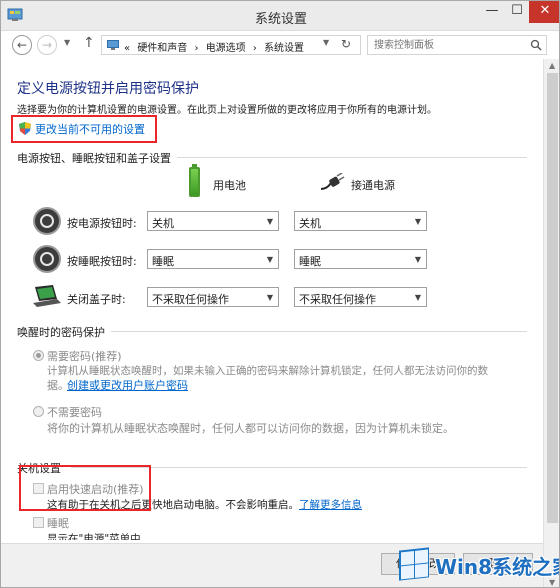 The image size is (560, 588). What do you see at coordinates (346, 44) in the screenshot?
I see `refresh-icon: ↻` at bounding box center [346, 44].